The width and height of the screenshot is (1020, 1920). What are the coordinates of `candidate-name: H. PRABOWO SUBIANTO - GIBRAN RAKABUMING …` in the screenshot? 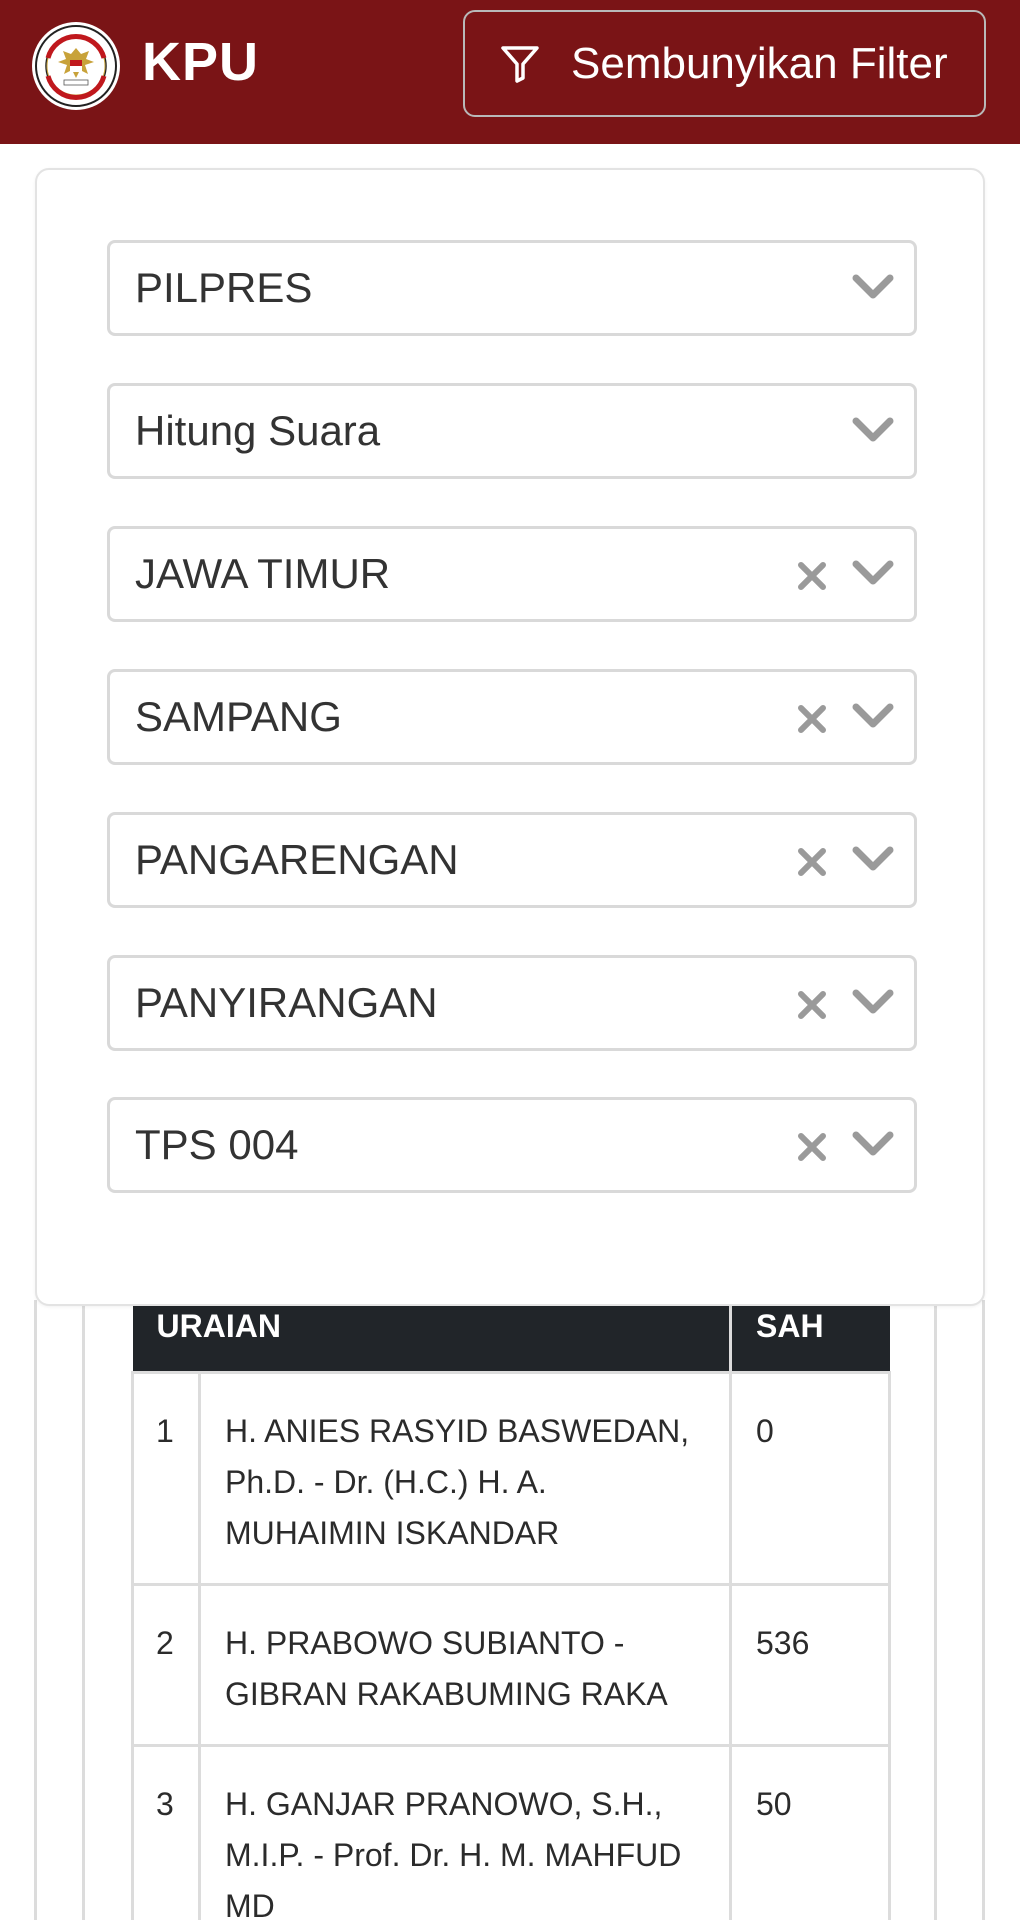 It's located at (465, 1664).